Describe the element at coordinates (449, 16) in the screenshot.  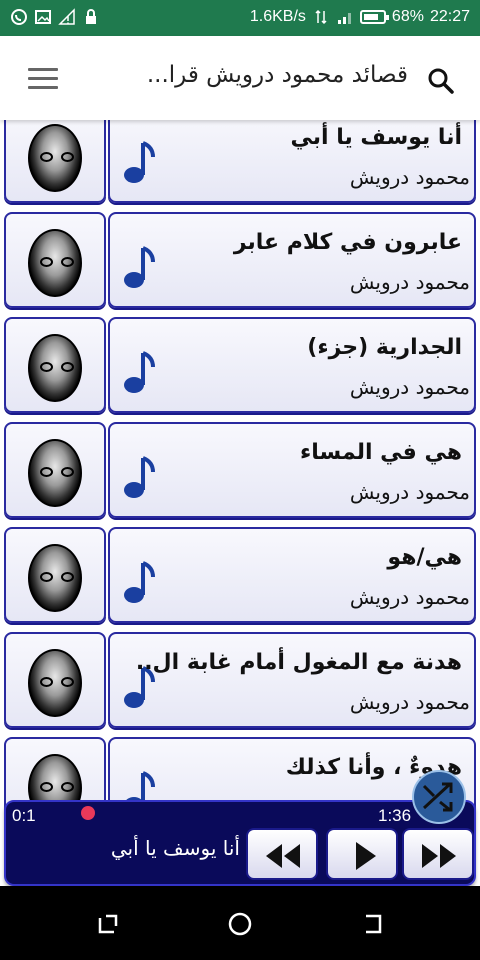
I see `clock: 22:27` at that location.